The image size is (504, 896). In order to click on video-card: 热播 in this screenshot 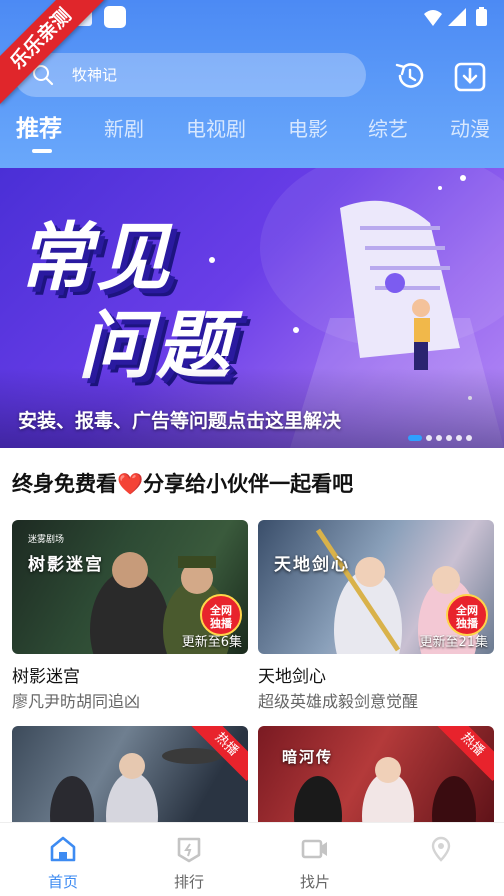, I will do `click(130, 776)`.